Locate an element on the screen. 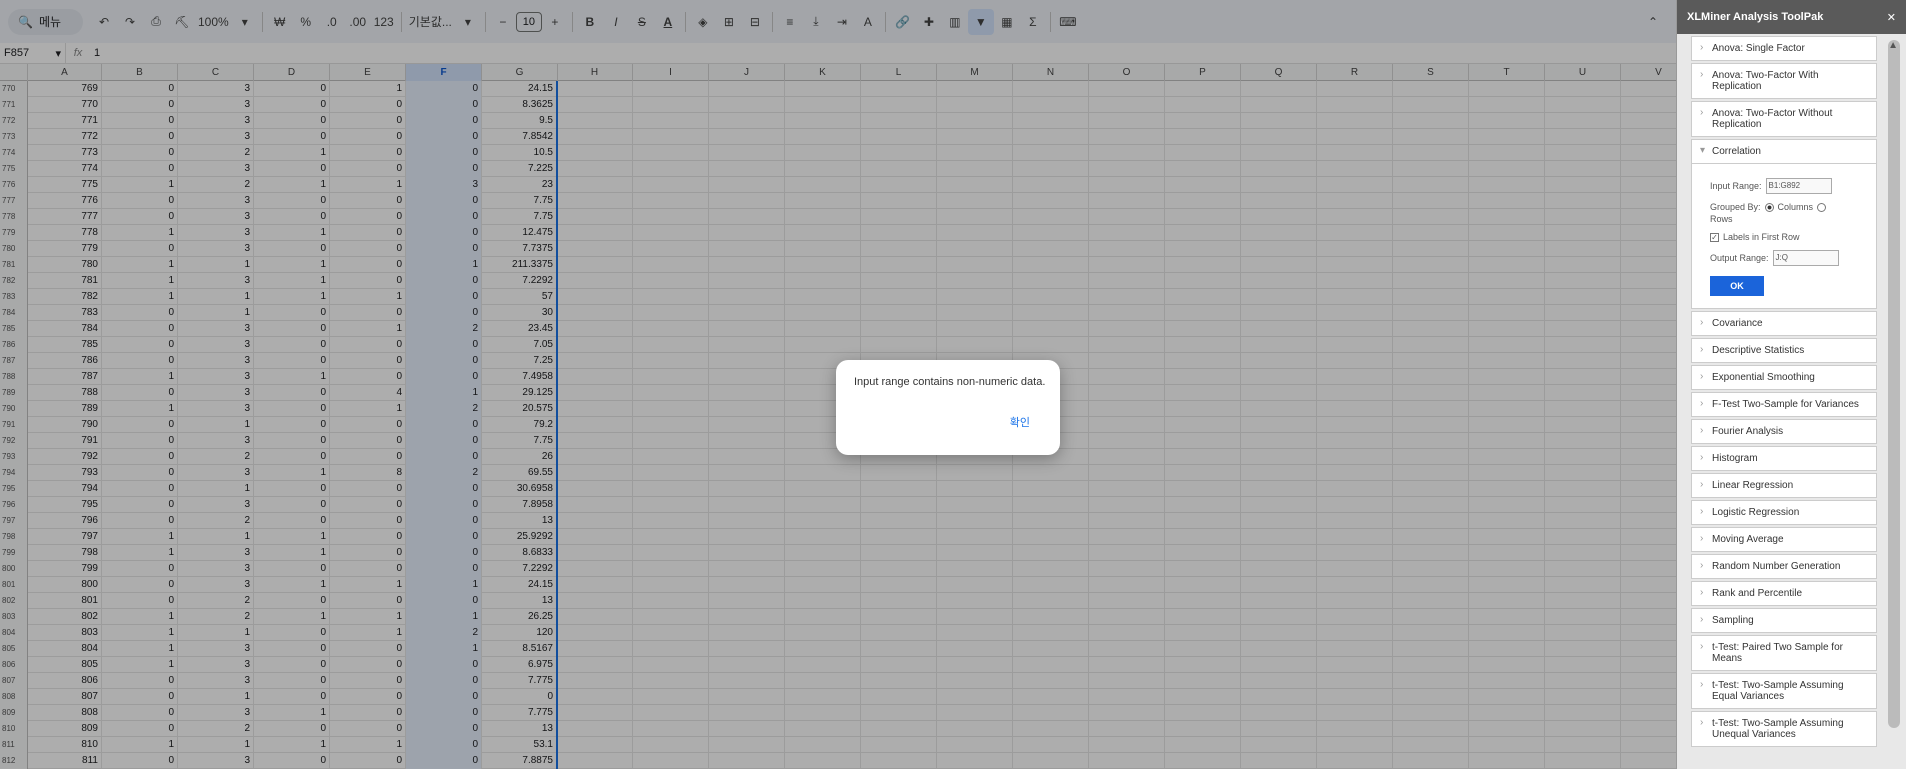 This screenshot has width=1906, height=769. close-icon: ✕ is located at coordinates (1891, 17).